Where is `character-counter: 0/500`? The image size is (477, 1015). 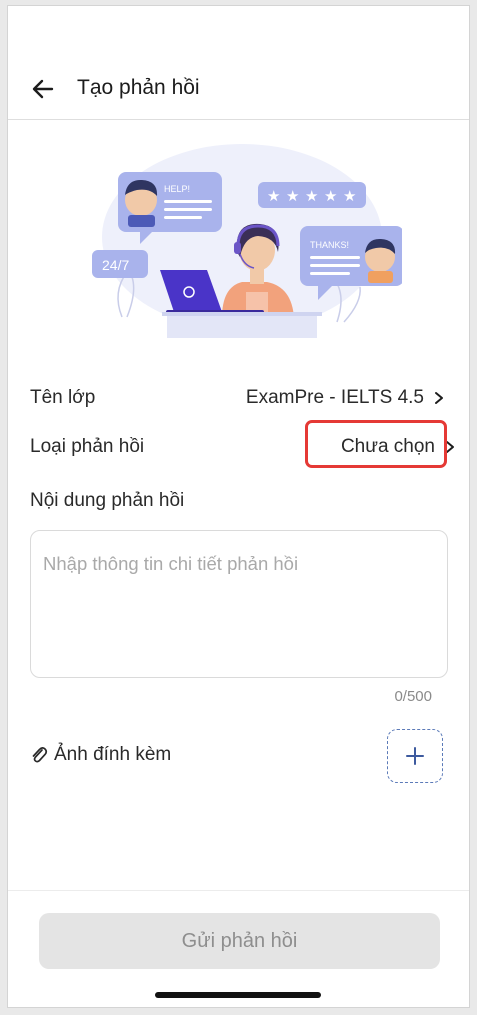 character-counter: 0/500 is located at coordinates (413, 696).